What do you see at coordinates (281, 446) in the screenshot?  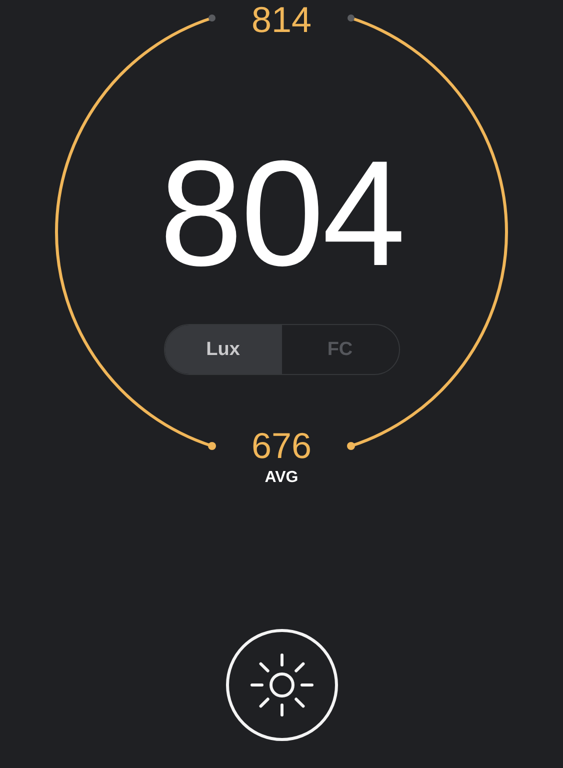 I see `average-value: 676` at bounding box center [281, 446].